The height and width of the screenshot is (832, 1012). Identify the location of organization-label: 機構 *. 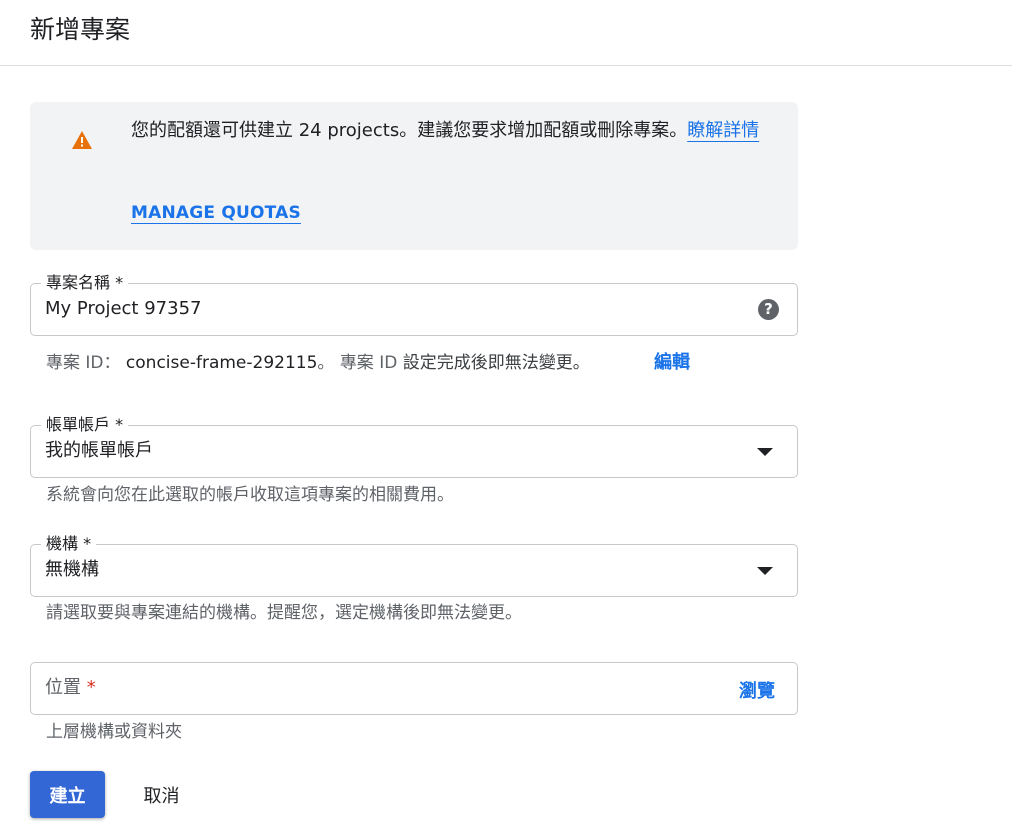
(69, 544).